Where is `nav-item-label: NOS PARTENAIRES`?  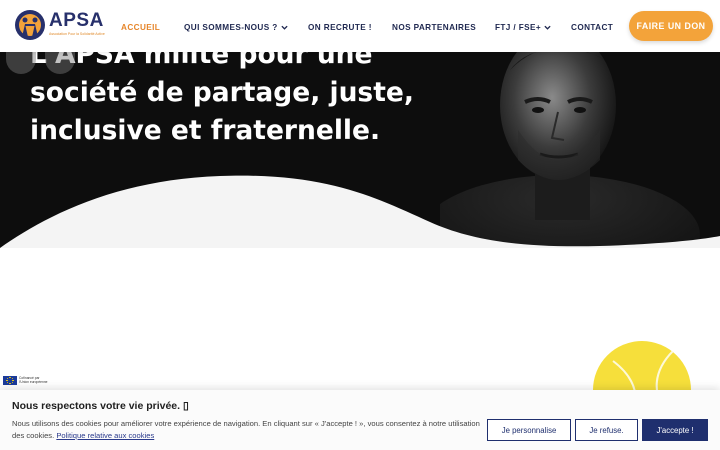
nav-item-label: NOS PARTENAIRES is located at coordinates (434, 27).